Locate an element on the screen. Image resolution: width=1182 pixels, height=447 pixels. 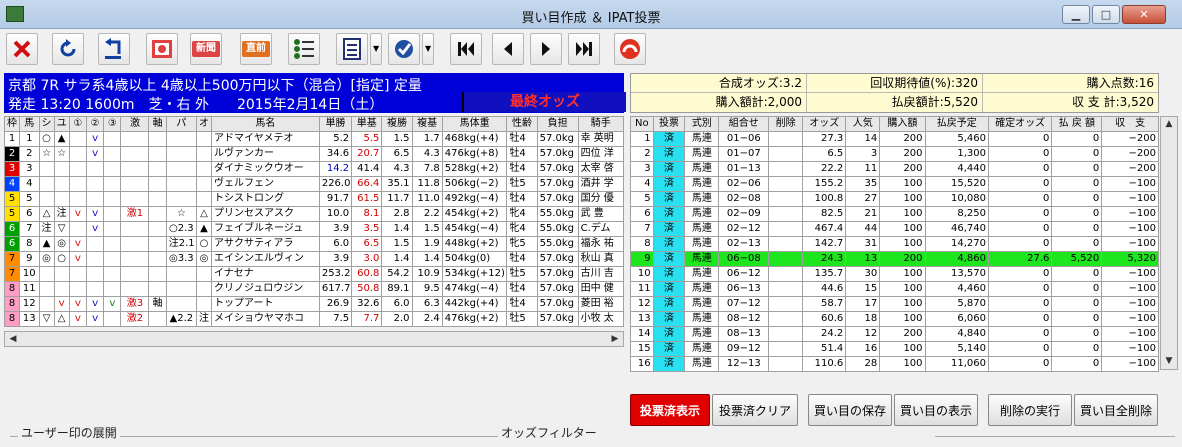
prev-button is located at coordinates (508, 49).